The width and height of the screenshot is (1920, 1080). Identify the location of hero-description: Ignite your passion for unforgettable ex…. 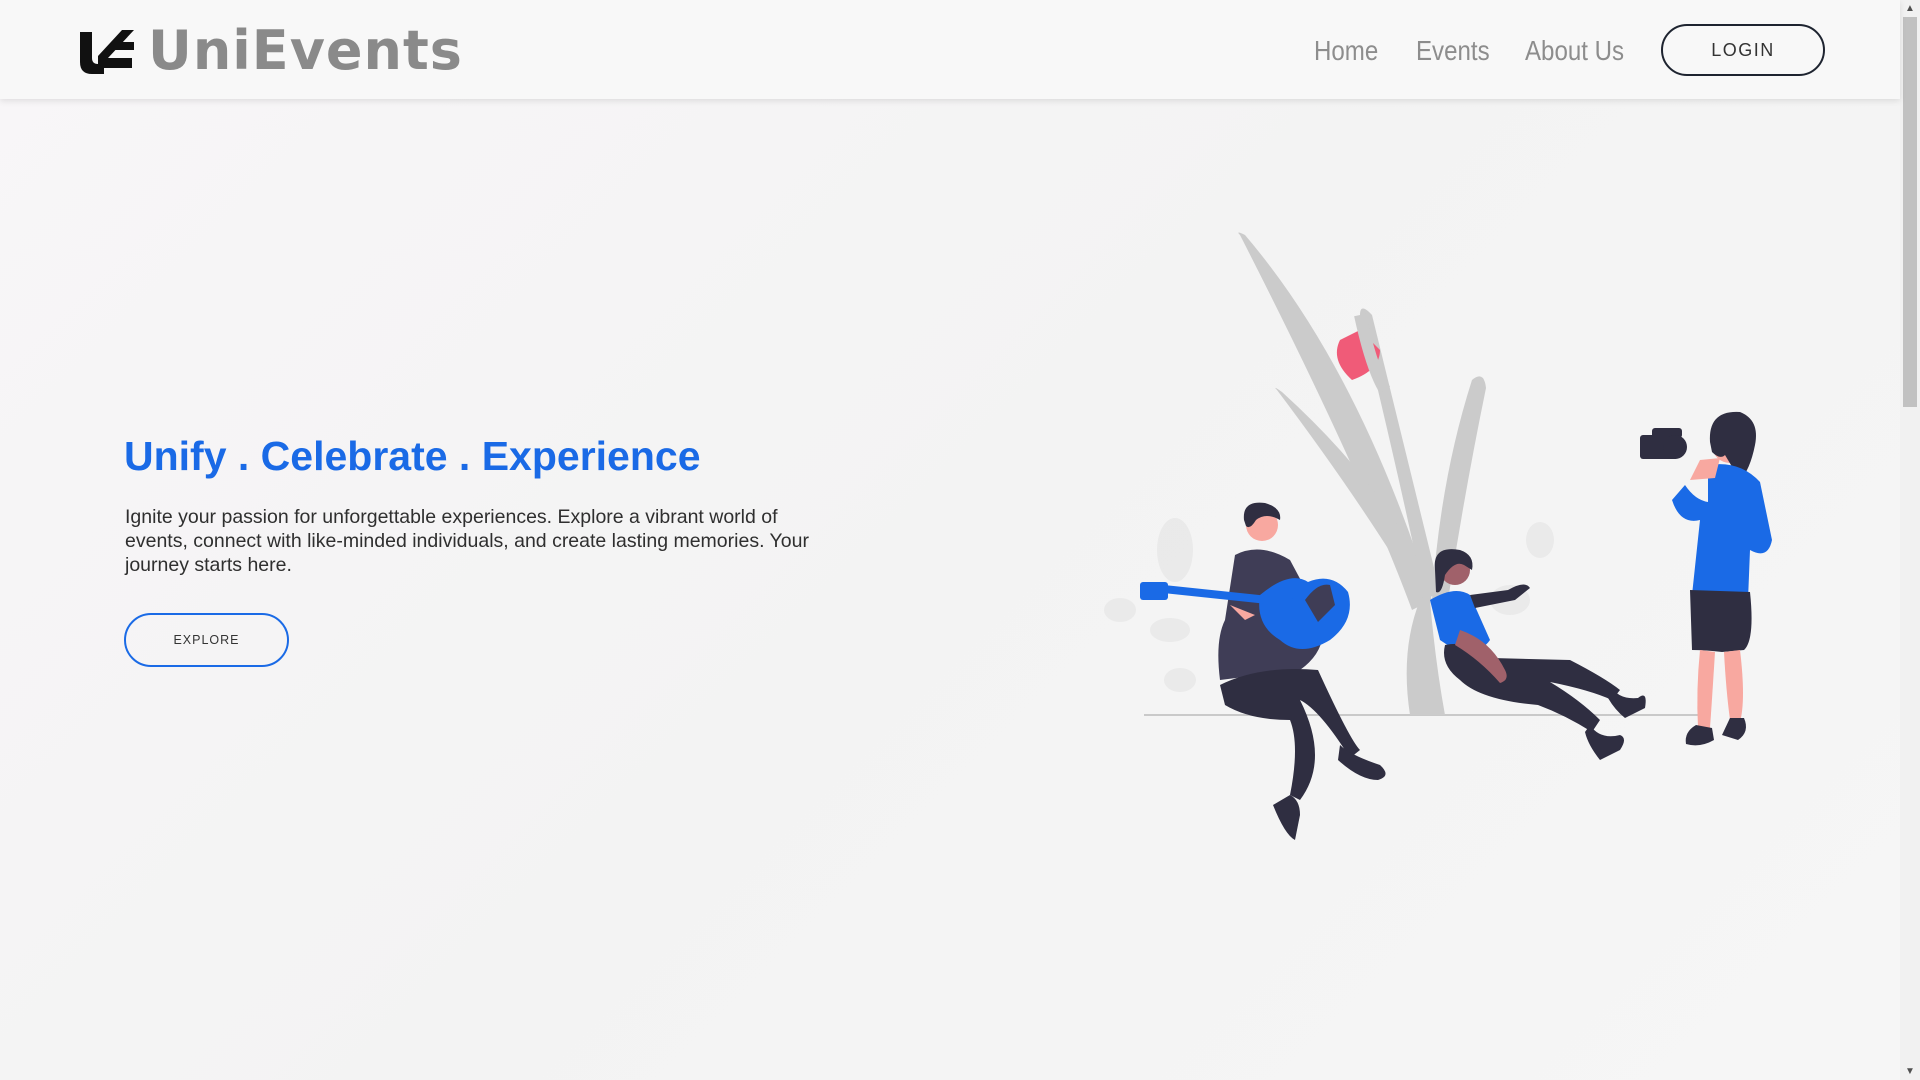
(467, 541).